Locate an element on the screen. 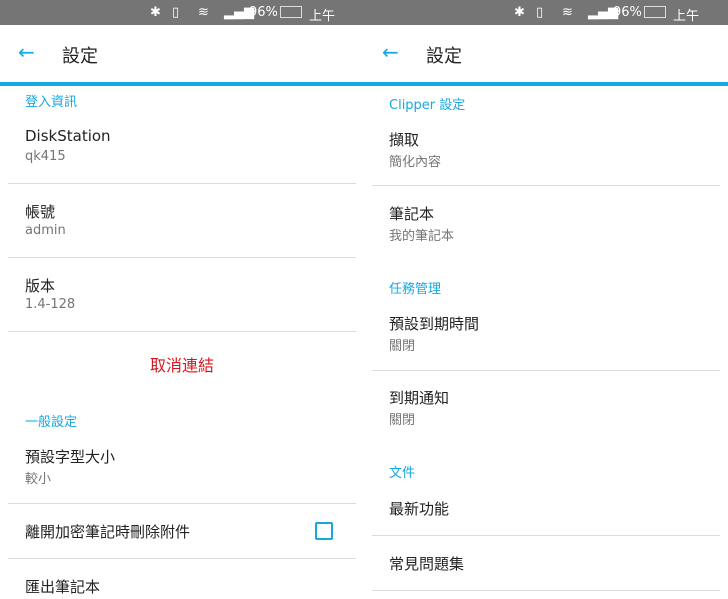 The height and width of the screenshot is (599, 728). item-subtitle: qk415 is located at coordinates (45, 156).